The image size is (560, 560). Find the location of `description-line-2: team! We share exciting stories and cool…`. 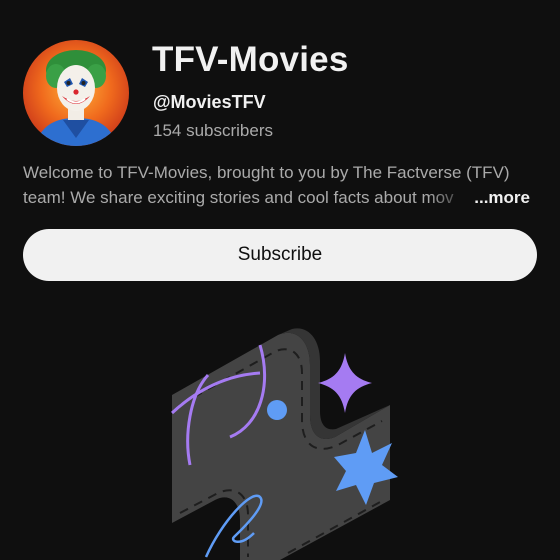

description-line-2: team! We share exciting stories and cool… is located at coordinates (238, 197).